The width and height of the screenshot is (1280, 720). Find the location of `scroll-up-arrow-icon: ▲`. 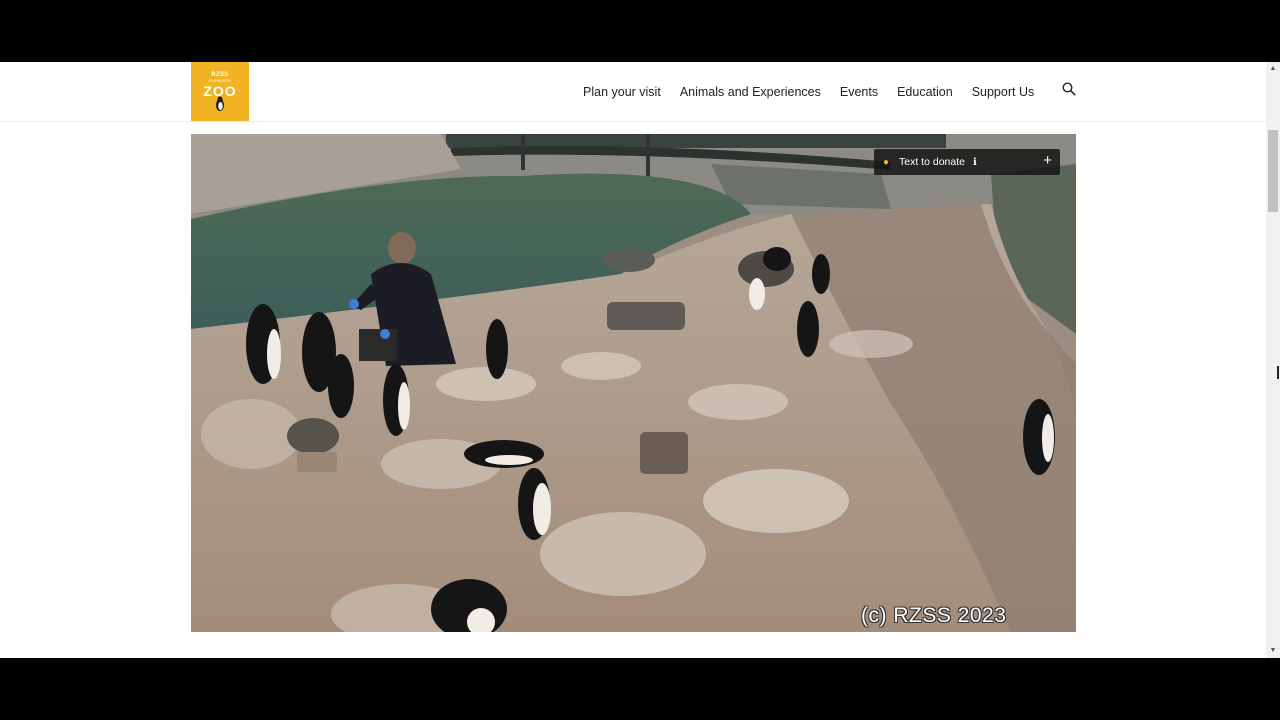

scroll-up-arrow-icon: ▲ is located at coordinates (1273, 69).